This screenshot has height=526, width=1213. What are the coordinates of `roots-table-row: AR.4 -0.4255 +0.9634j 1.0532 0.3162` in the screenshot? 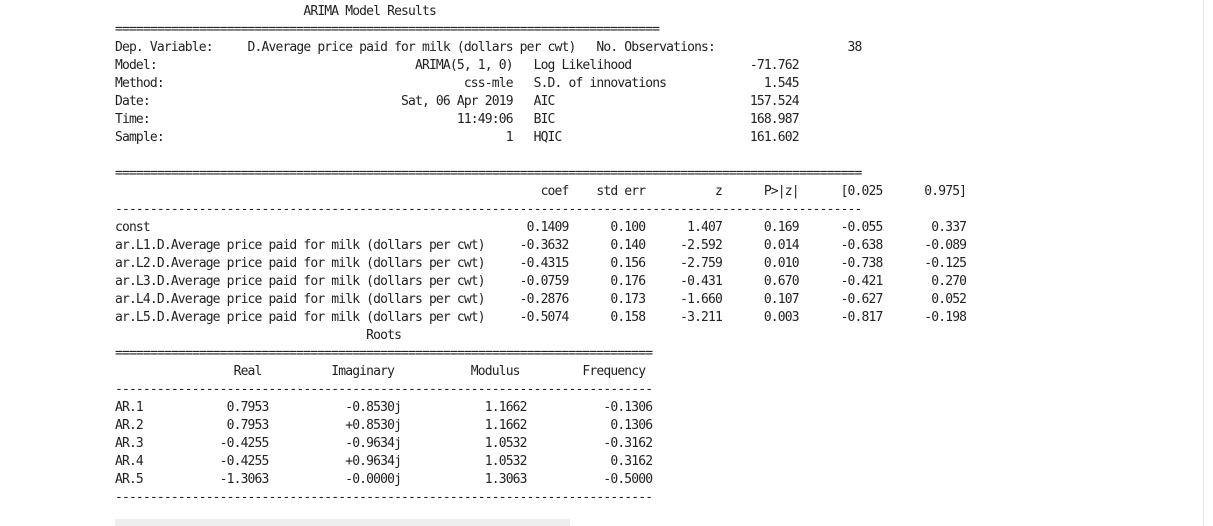 It's located at (384, 461).